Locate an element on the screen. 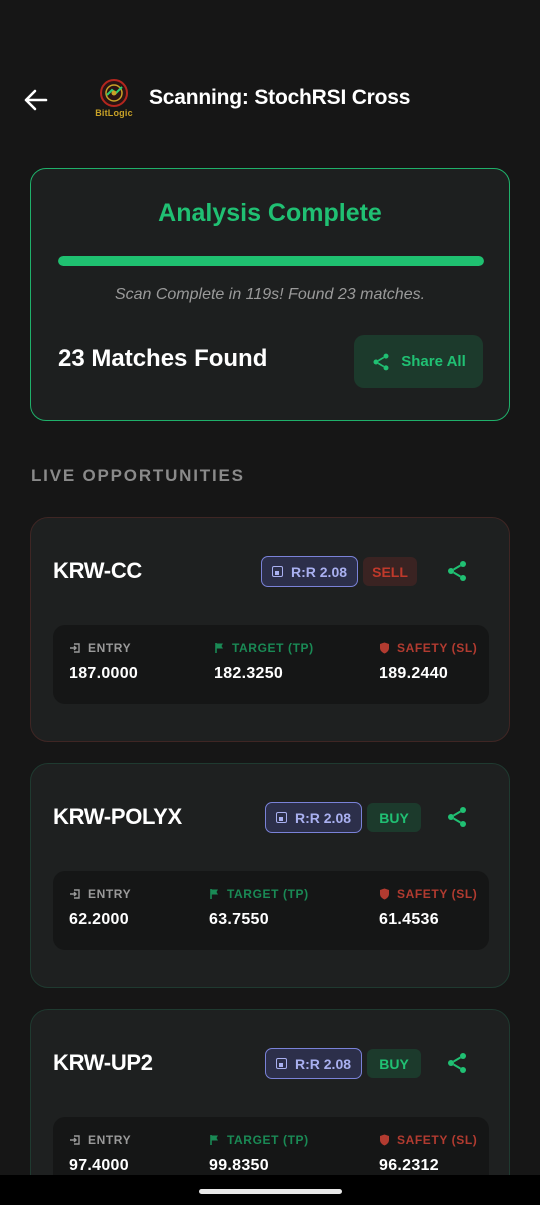  symbol-label: KRW-UP2 is located at coordinates (103, 1062).